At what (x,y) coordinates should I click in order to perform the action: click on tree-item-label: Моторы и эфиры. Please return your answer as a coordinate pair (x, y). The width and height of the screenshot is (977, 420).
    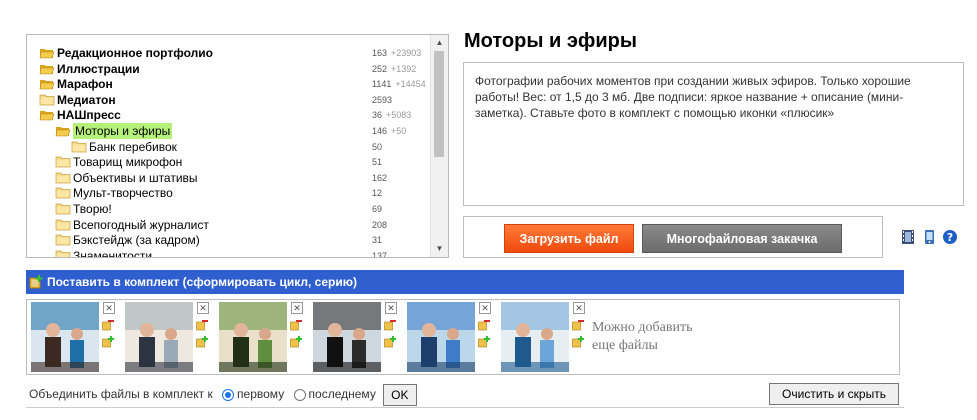
    Looking at the image, I should click on (123, 131).